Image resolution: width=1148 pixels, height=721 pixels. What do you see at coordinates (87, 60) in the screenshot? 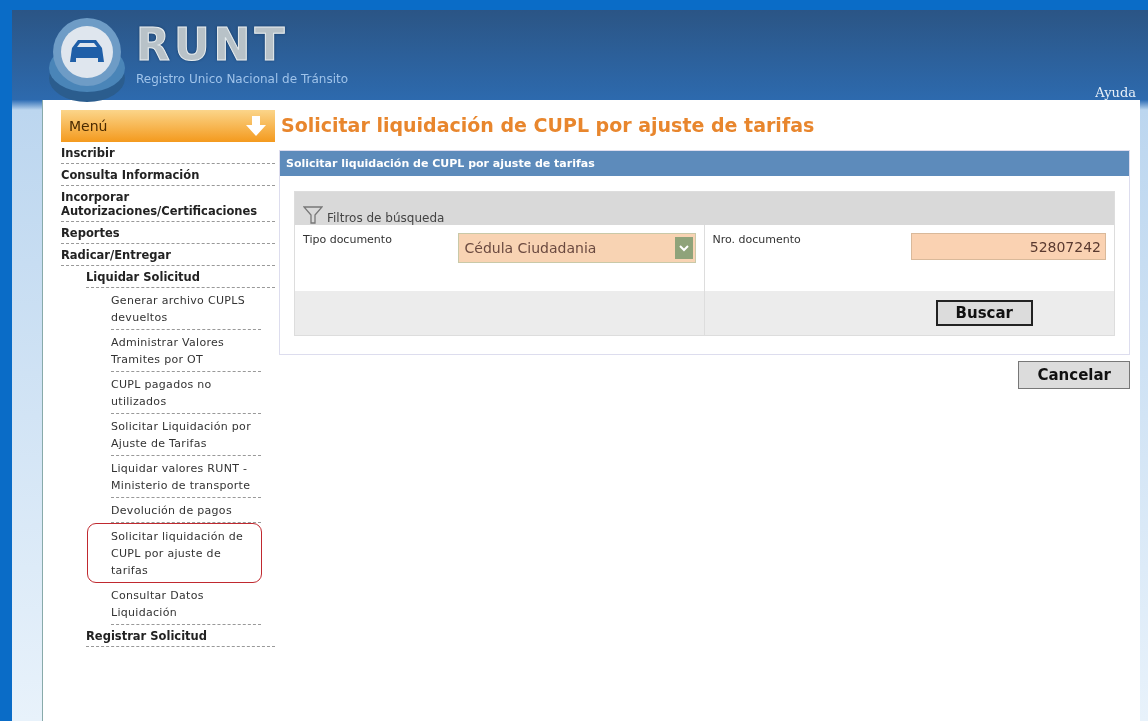
I see `car-logo-icon` at bounding box center [87, 60].